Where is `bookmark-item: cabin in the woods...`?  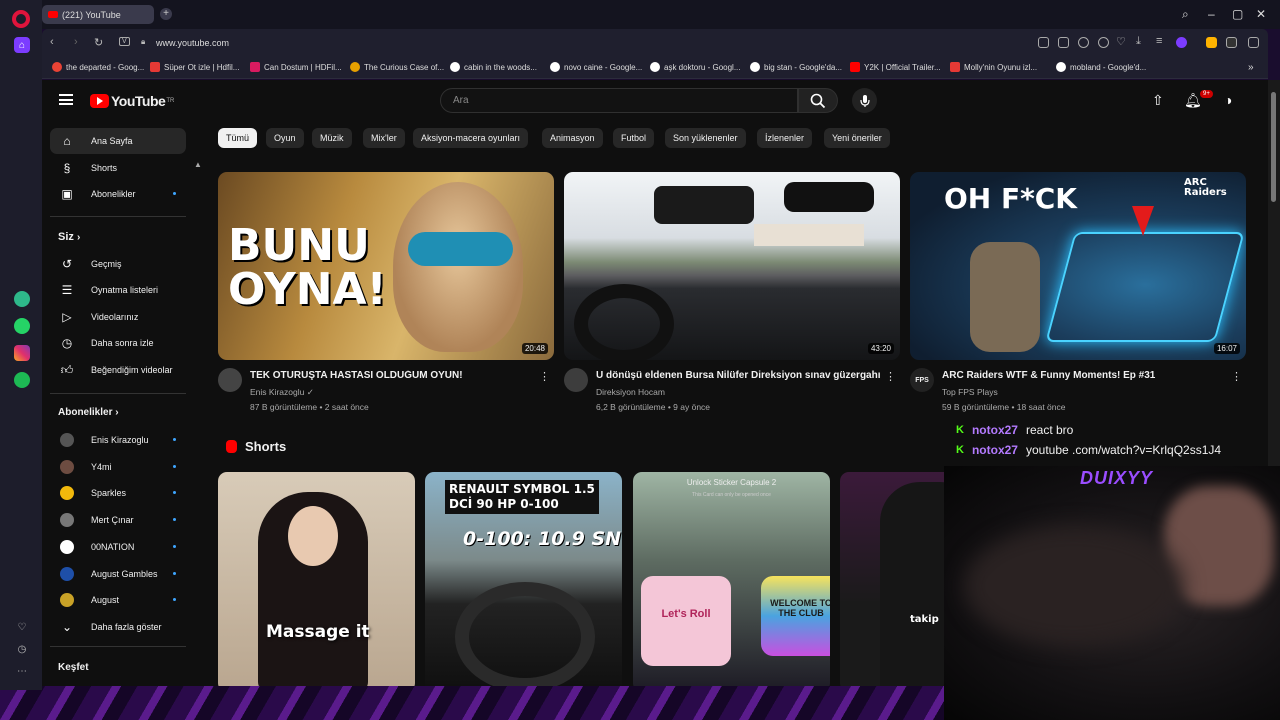
bookmark-item: cabin in the woods... is located at coordinates (493, 67).